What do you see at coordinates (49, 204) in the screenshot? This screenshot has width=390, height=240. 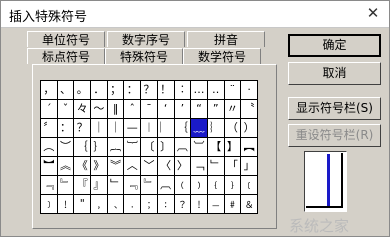 I see `symbol-cell: ﹞` at bounding box center [49, 204].